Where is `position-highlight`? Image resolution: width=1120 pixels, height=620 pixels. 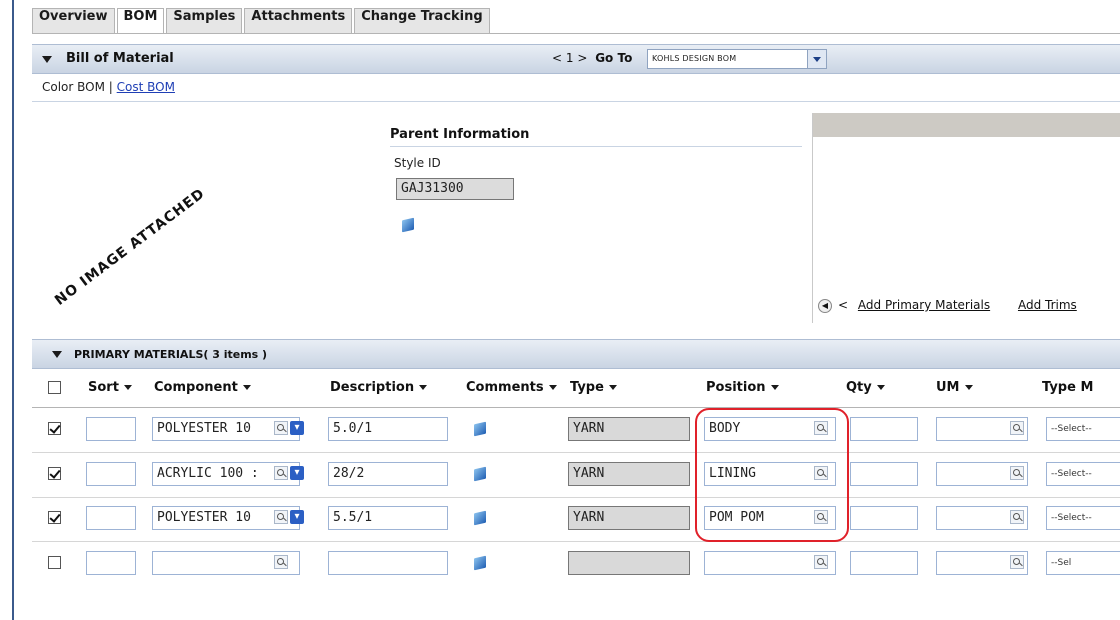
position-highlight is located at coordinates (772, 475).